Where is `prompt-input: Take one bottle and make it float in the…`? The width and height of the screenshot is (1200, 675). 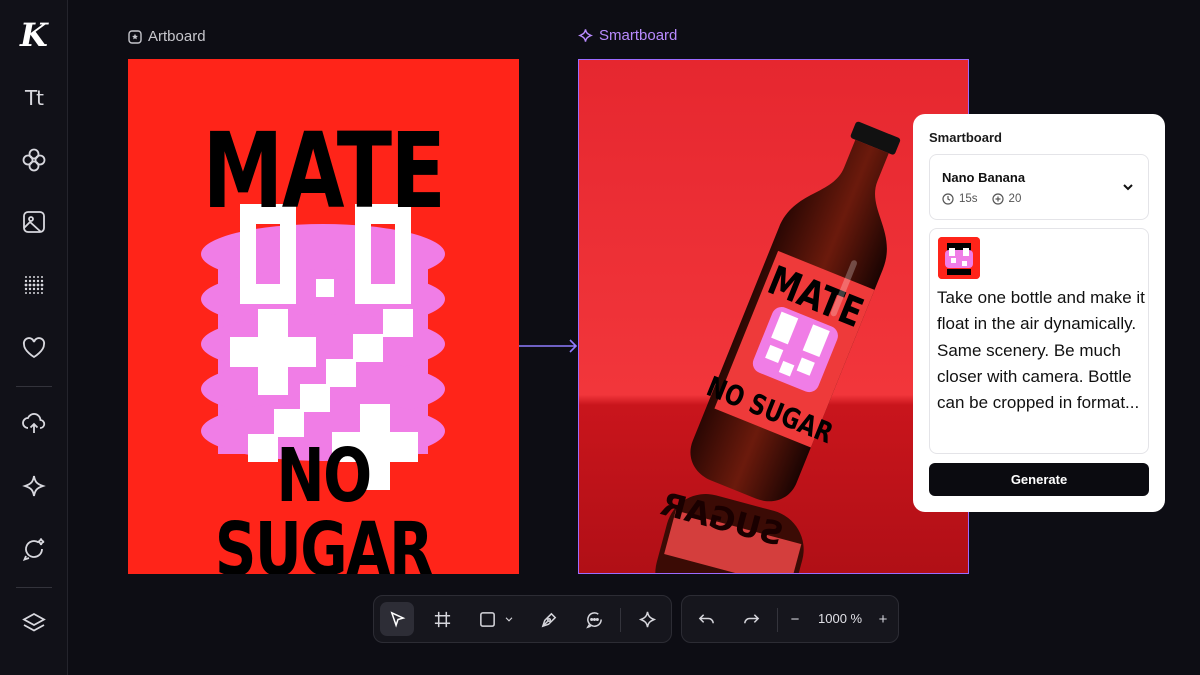
prompt-input: Take one bottle and make it float in the… is located at coordinates (1039, 341).